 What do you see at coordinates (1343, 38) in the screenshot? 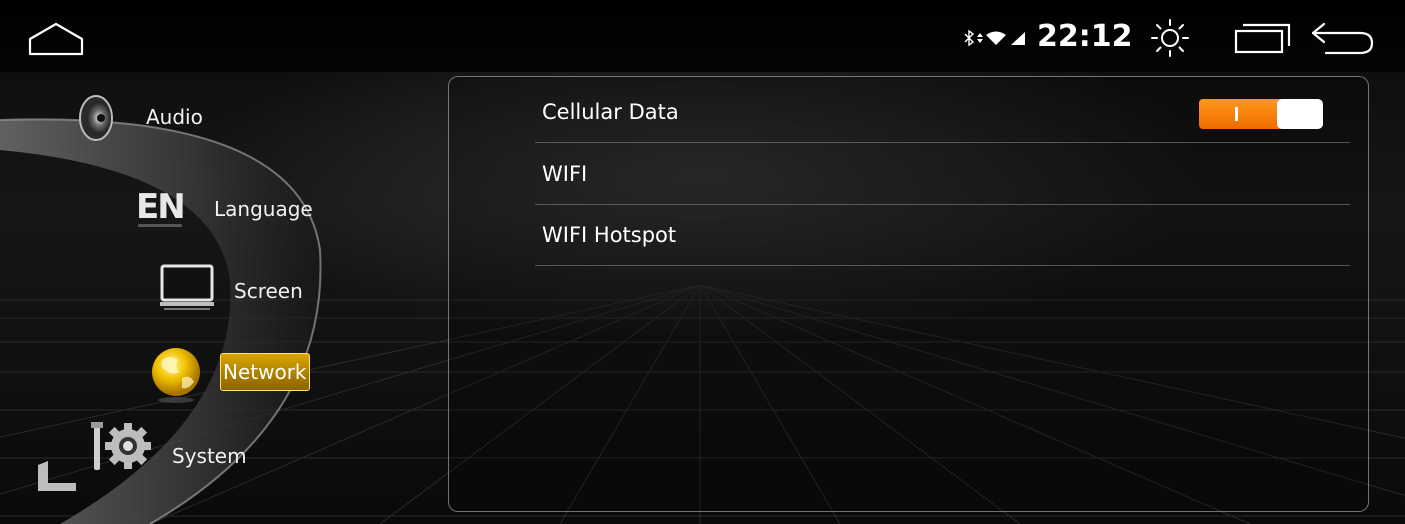
I see `back-icon` at bounding box center [1343, 38].